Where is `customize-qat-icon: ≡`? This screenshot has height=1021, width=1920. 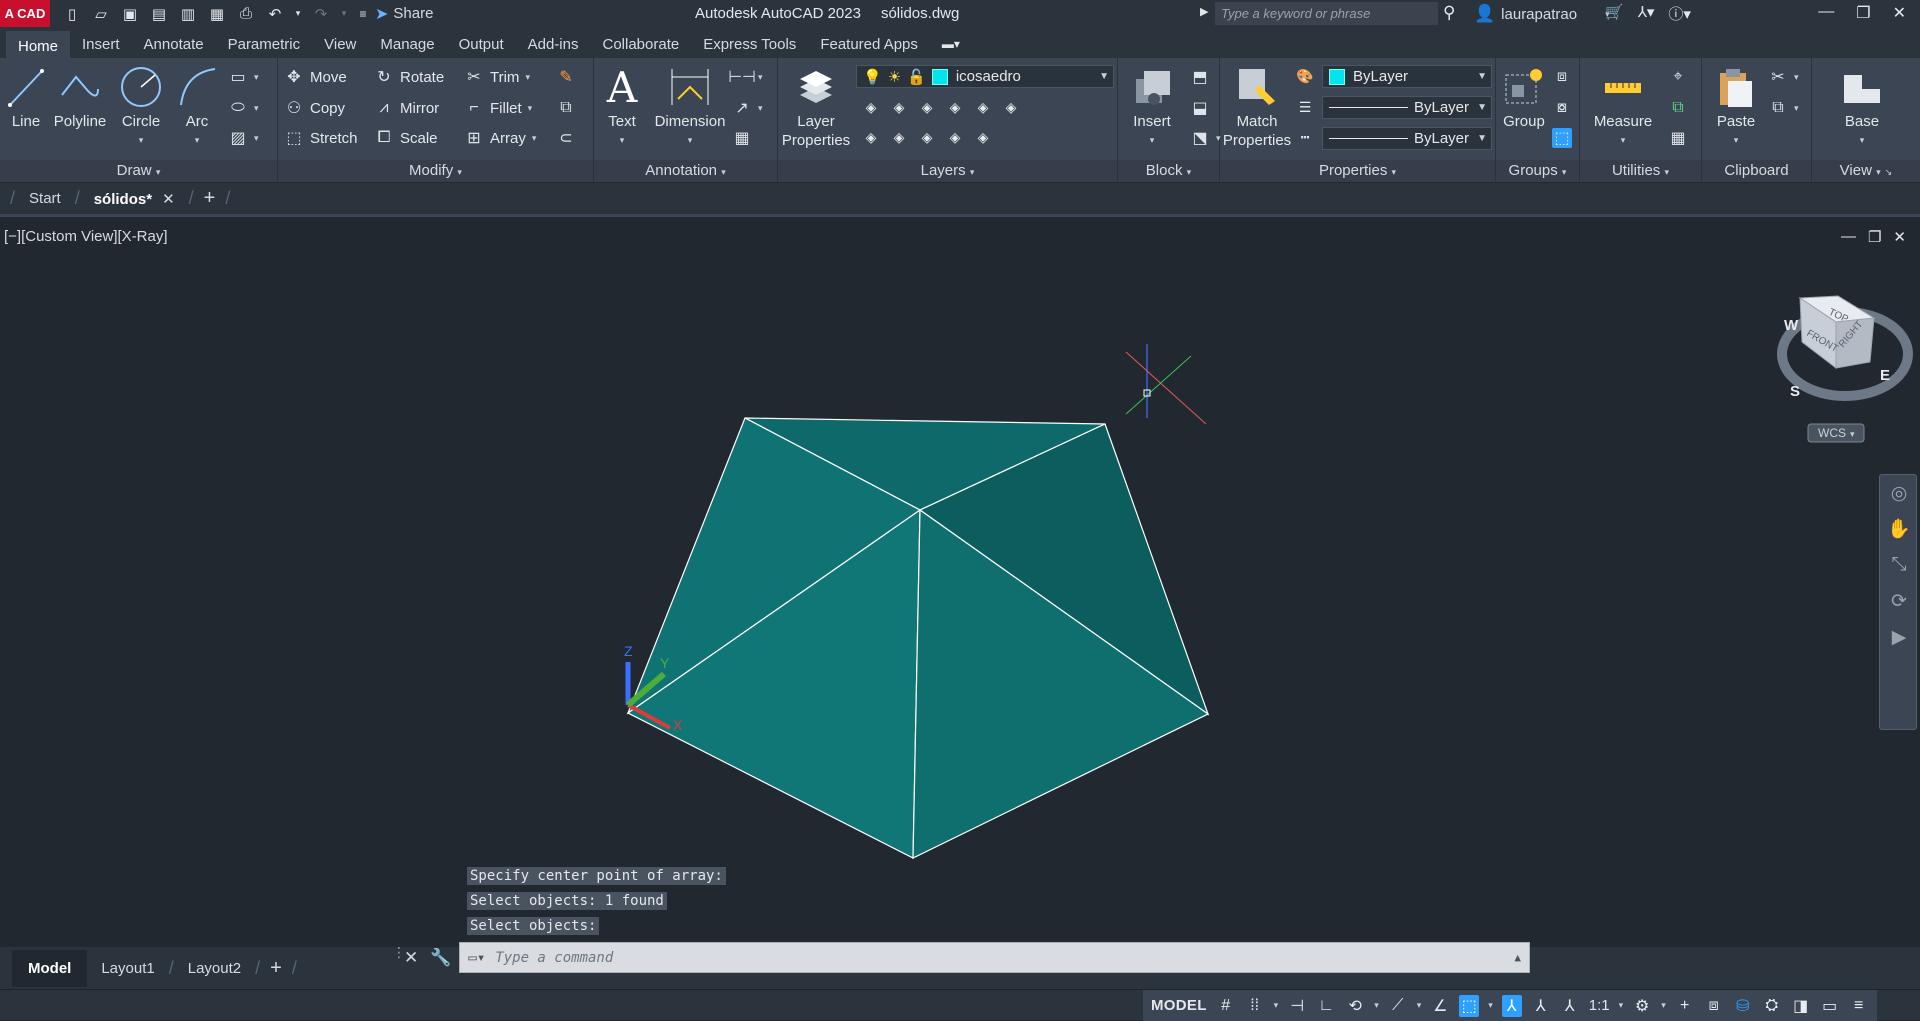
customize-qat-icon: ≡ is located at coordinates (363, 14).